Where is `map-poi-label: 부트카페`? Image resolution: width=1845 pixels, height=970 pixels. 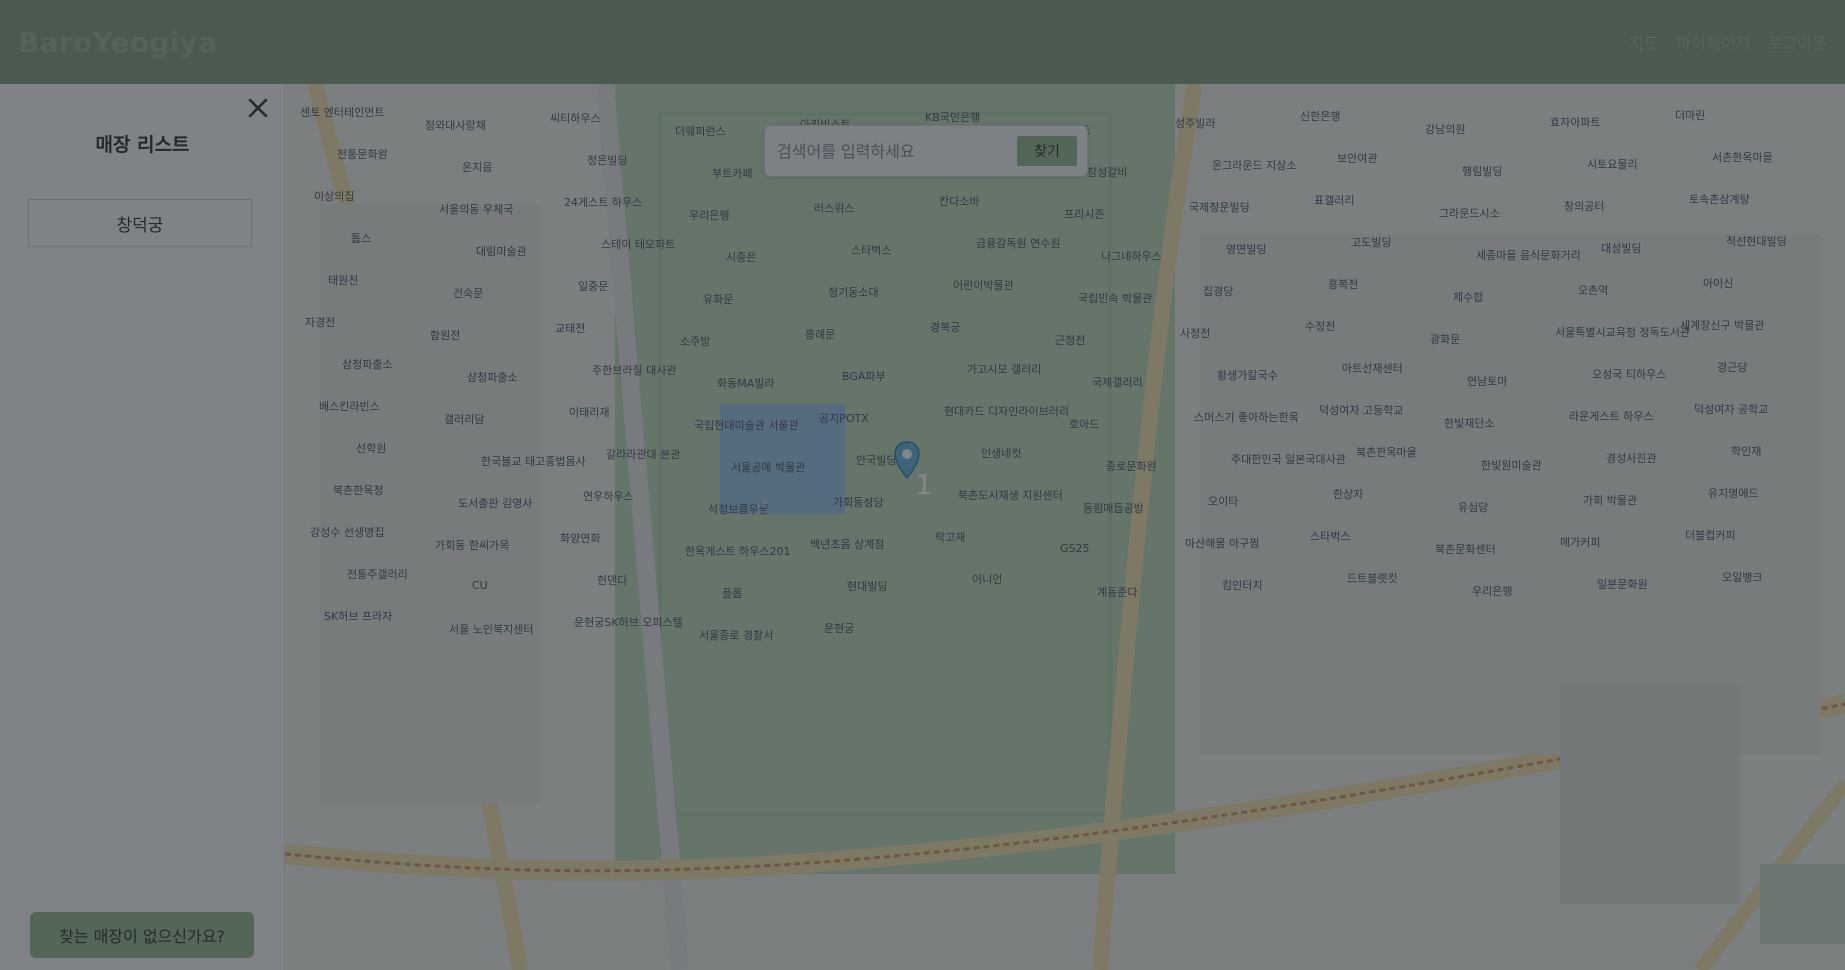 map-poi-label: 부트카페 is located at coordinates (732, 173).